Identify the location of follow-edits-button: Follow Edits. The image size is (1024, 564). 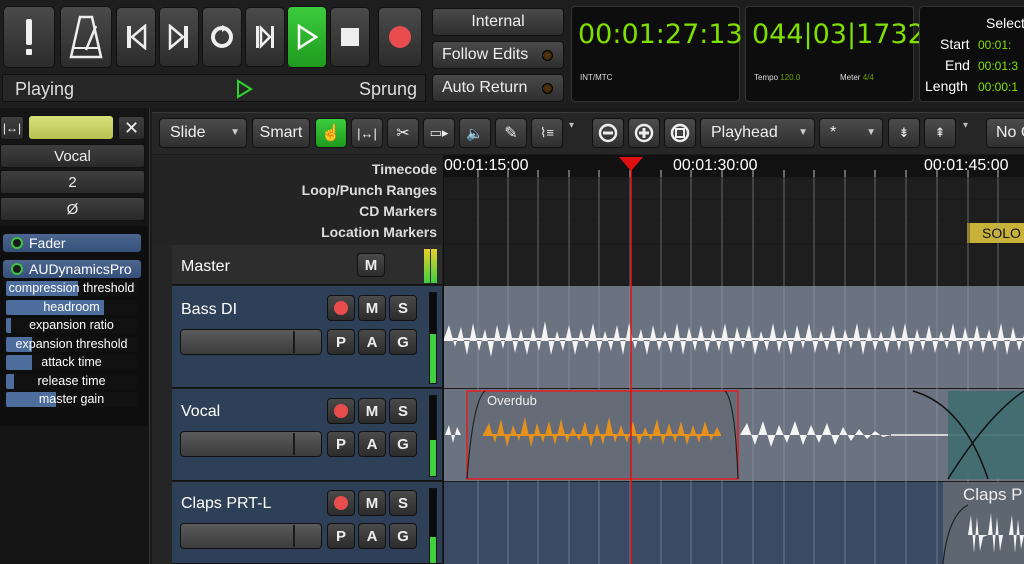
(498, 55).